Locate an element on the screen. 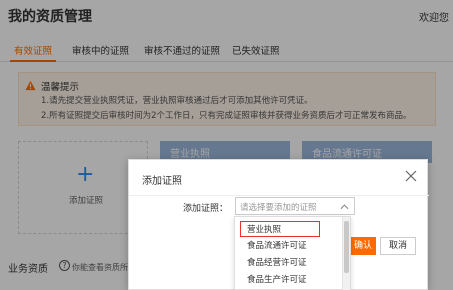 This screenshot has height=290, width=453. option-food-operation-license: 食品经营许可证 is located at coordinates (289, 263).